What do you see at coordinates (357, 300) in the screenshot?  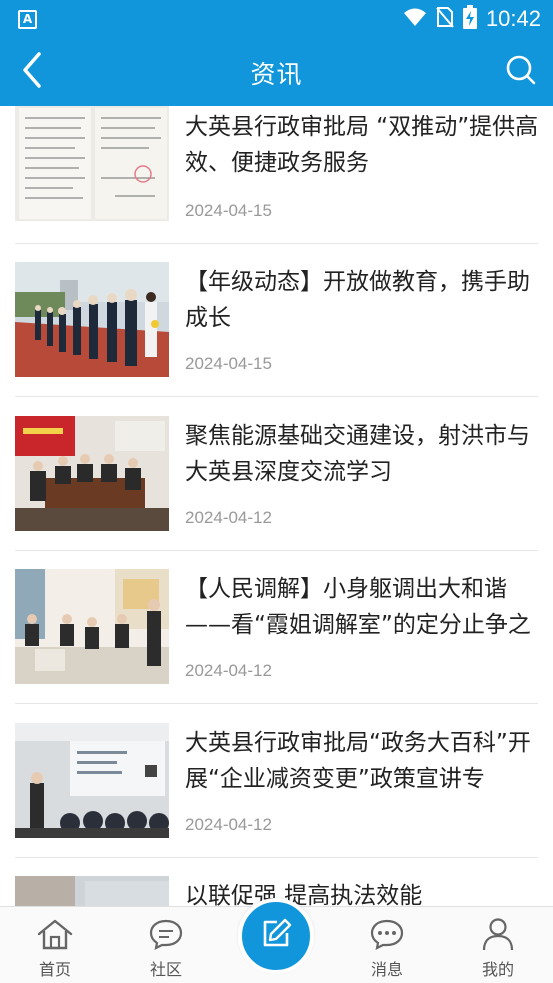 I see `news-title: 【年级动态】开放做教育，携手助成长` at bounding box center [357, 300].